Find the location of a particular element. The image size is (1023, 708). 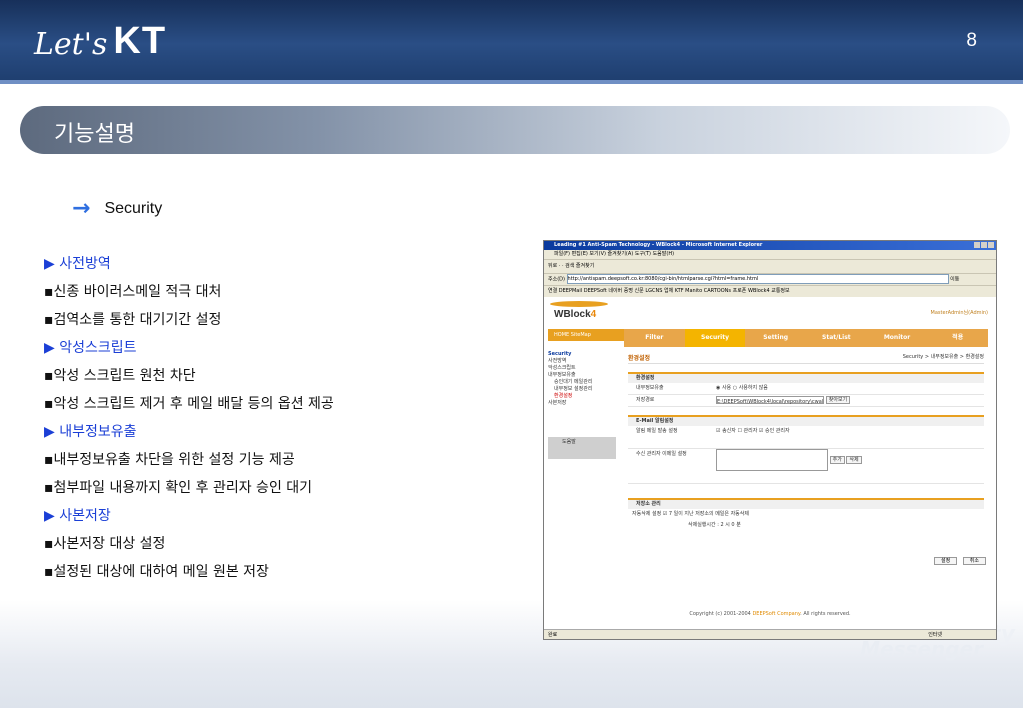

list-item: ▪악성 스크립트 제거 후 메일 배달 등의 옵션 제공 is located at coordinates (189, 404).